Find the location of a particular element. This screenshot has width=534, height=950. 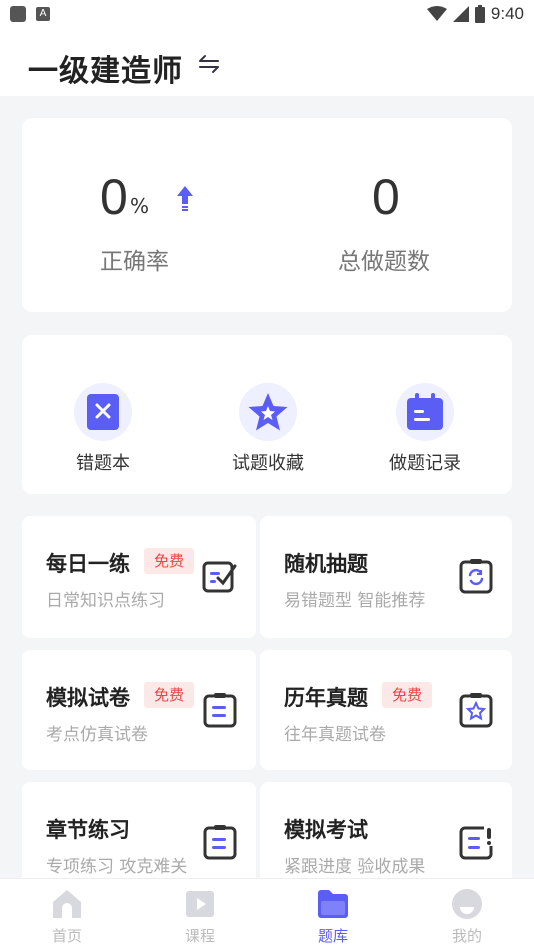

random-questions-tile: 随机抽题 易错题型 智能推荐 is located at coordinates (386, 577).